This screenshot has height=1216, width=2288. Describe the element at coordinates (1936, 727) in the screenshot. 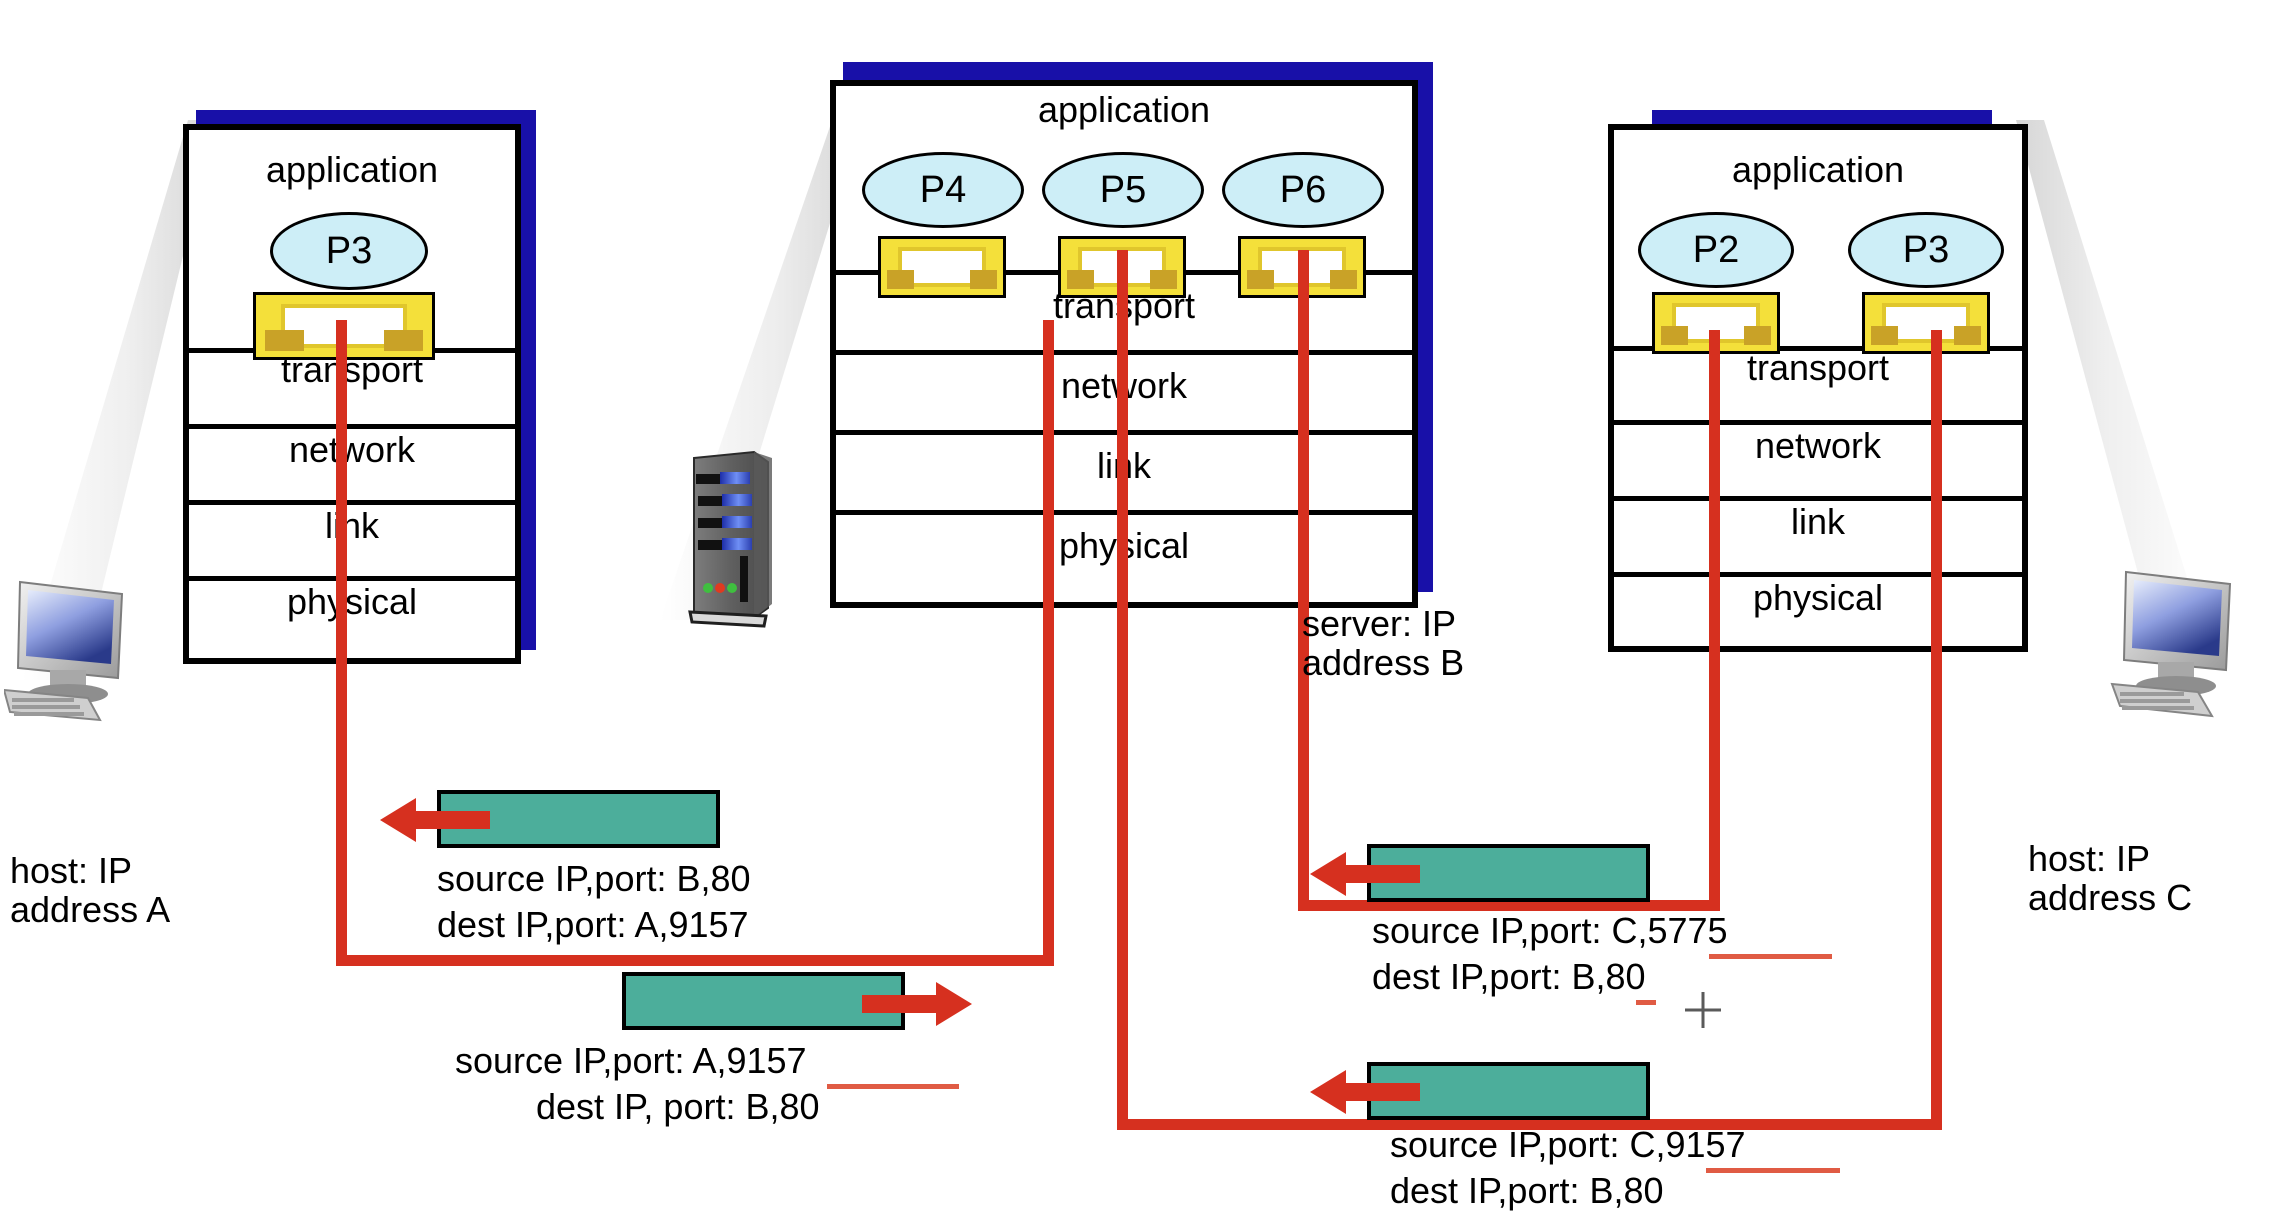

I see `flow-line-c-p3-vertical-at-host` at that location.